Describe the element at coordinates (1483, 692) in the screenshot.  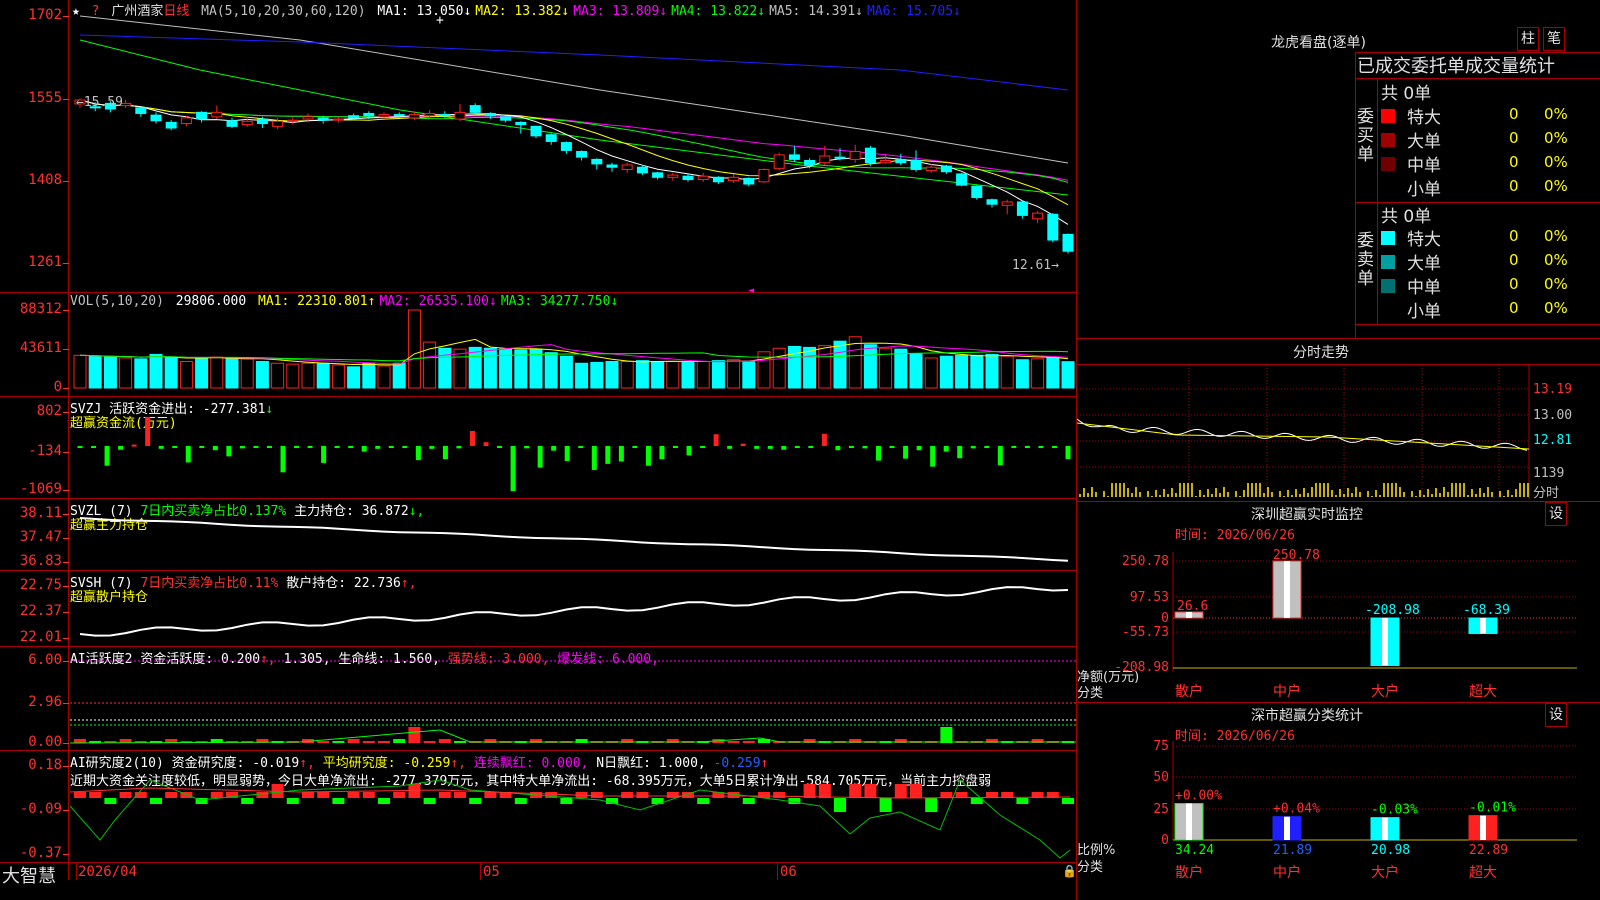
I see `monitor-cat-3: 超大` at that location.